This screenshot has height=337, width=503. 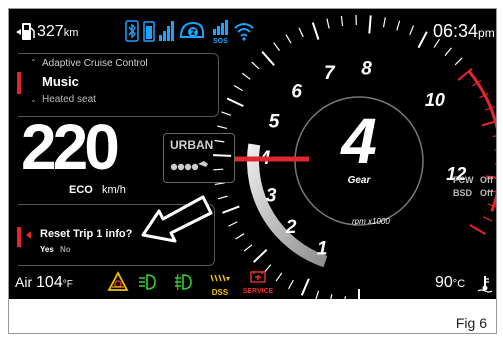 I want to click on service-indicator: SERVICE, so click(x=258, y=283).